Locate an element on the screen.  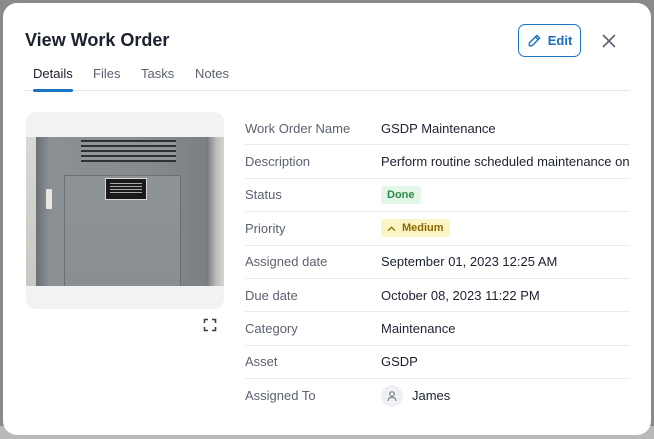
detail-row-category: Category Maintenance is located at coordinates (437, 329).